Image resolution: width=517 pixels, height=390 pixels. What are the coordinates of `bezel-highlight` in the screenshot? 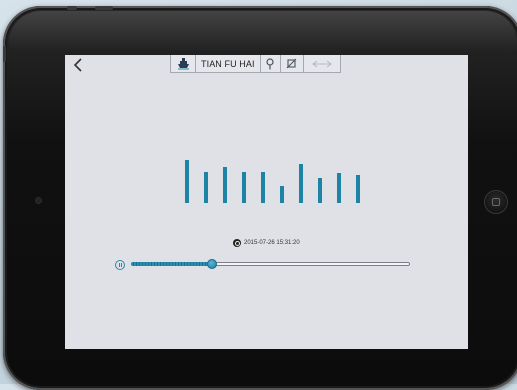 It's located at (263, 31).